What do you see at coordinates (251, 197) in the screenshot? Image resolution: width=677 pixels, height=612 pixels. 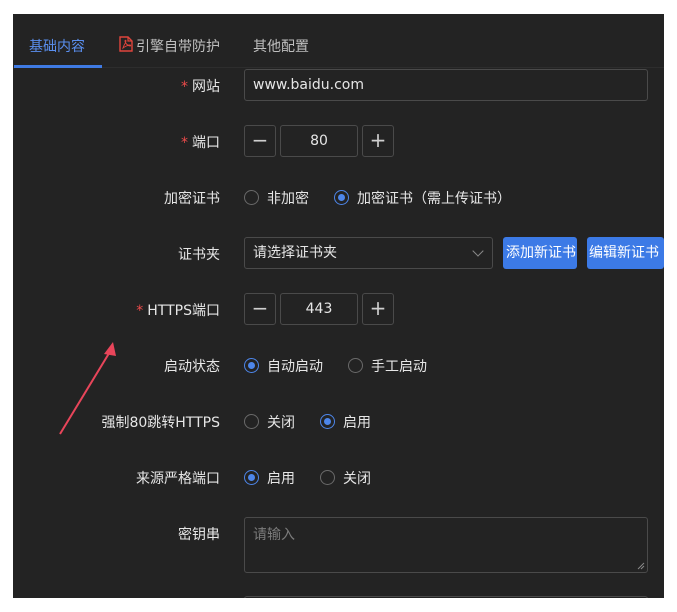 I see `radio-no-encryption` at bounding box center [251, 197].